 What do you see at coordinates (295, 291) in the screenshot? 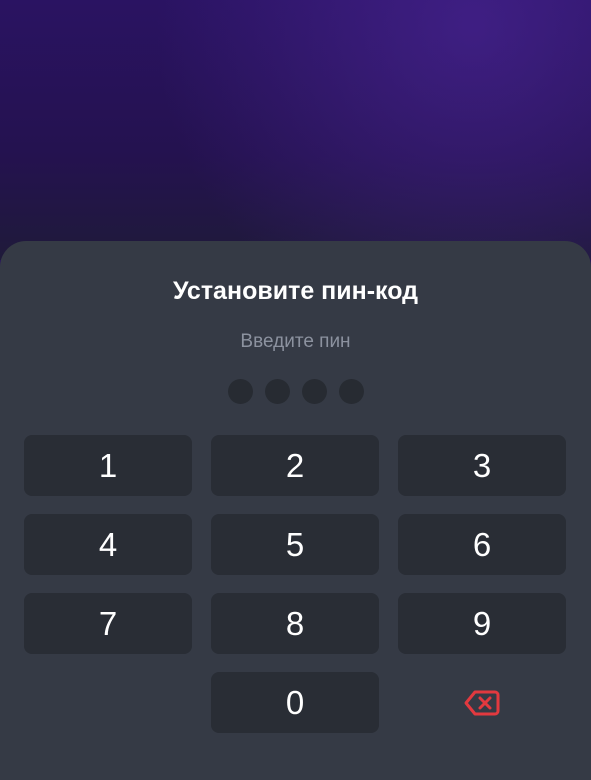
I see `pin-title: Установите пин-код` at bounding box center [295, 291].